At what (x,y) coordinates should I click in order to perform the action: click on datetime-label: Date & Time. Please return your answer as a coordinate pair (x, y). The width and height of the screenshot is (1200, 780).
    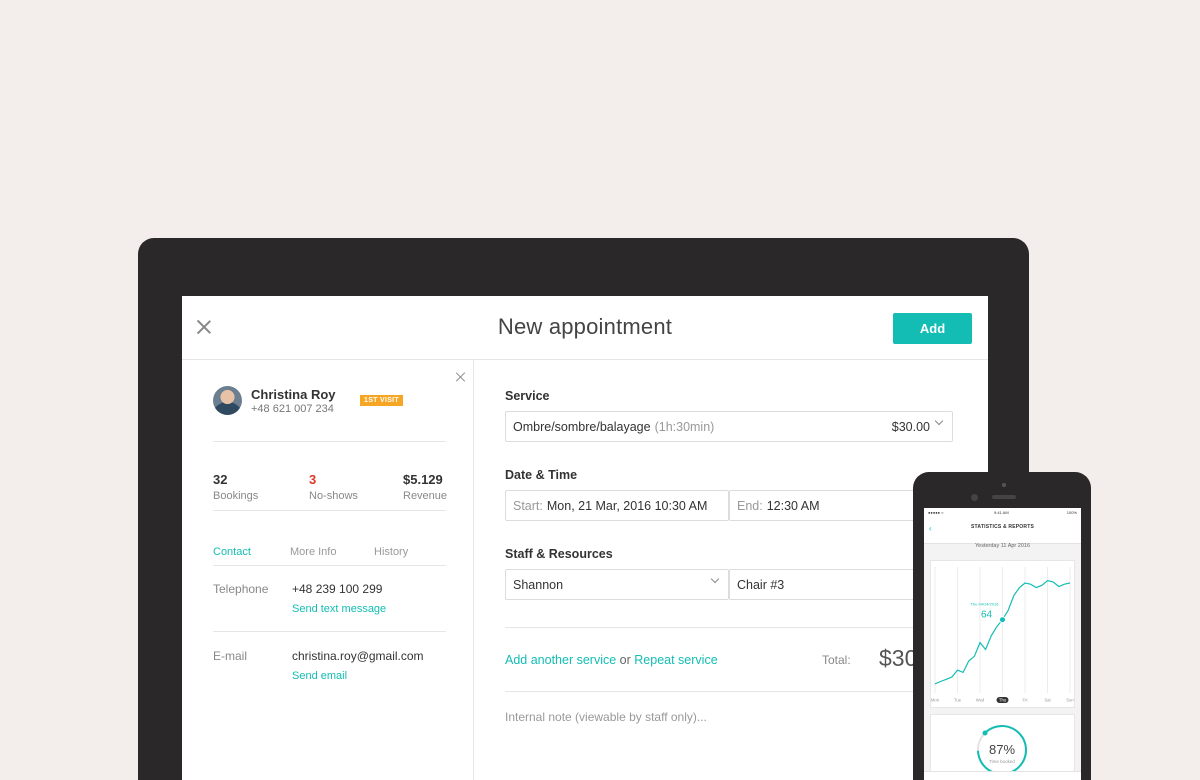
    Looking at the image, I should click on (541, 475).